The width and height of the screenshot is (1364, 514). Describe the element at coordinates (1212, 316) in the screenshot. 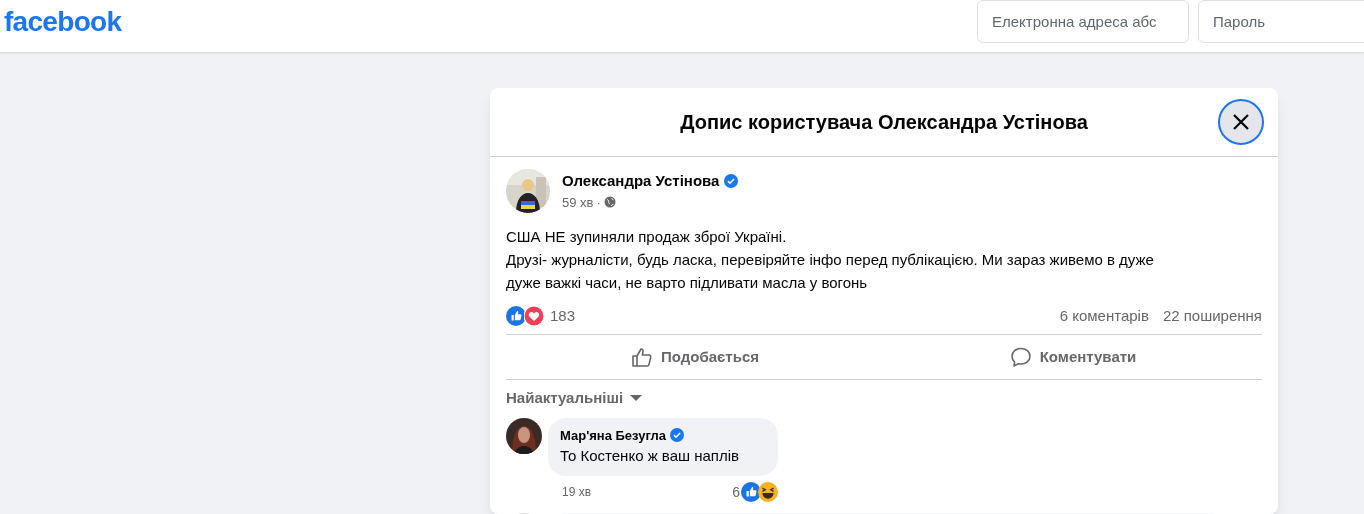

I see `share-count: 22 поширення` at that location.